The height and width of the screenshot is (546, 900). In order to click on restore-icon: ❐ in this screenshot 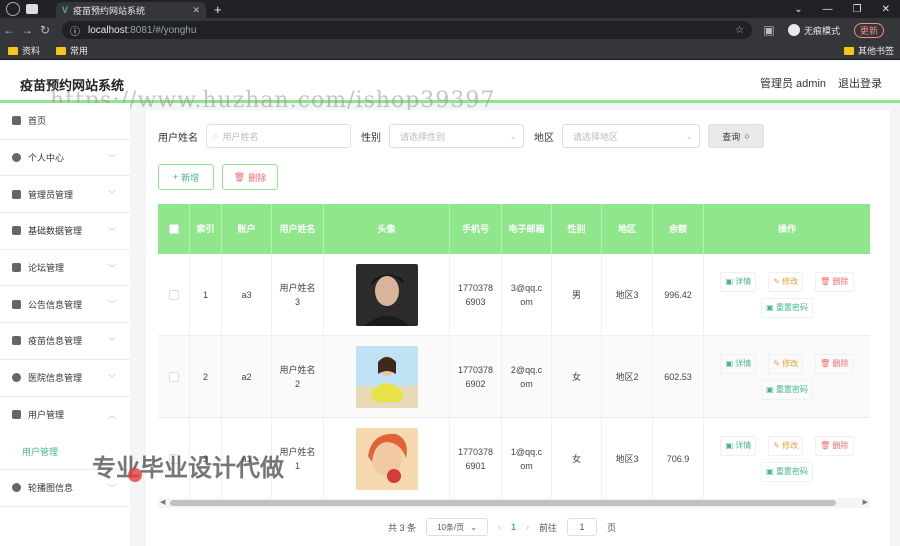, I will do `click(857, 10)`.